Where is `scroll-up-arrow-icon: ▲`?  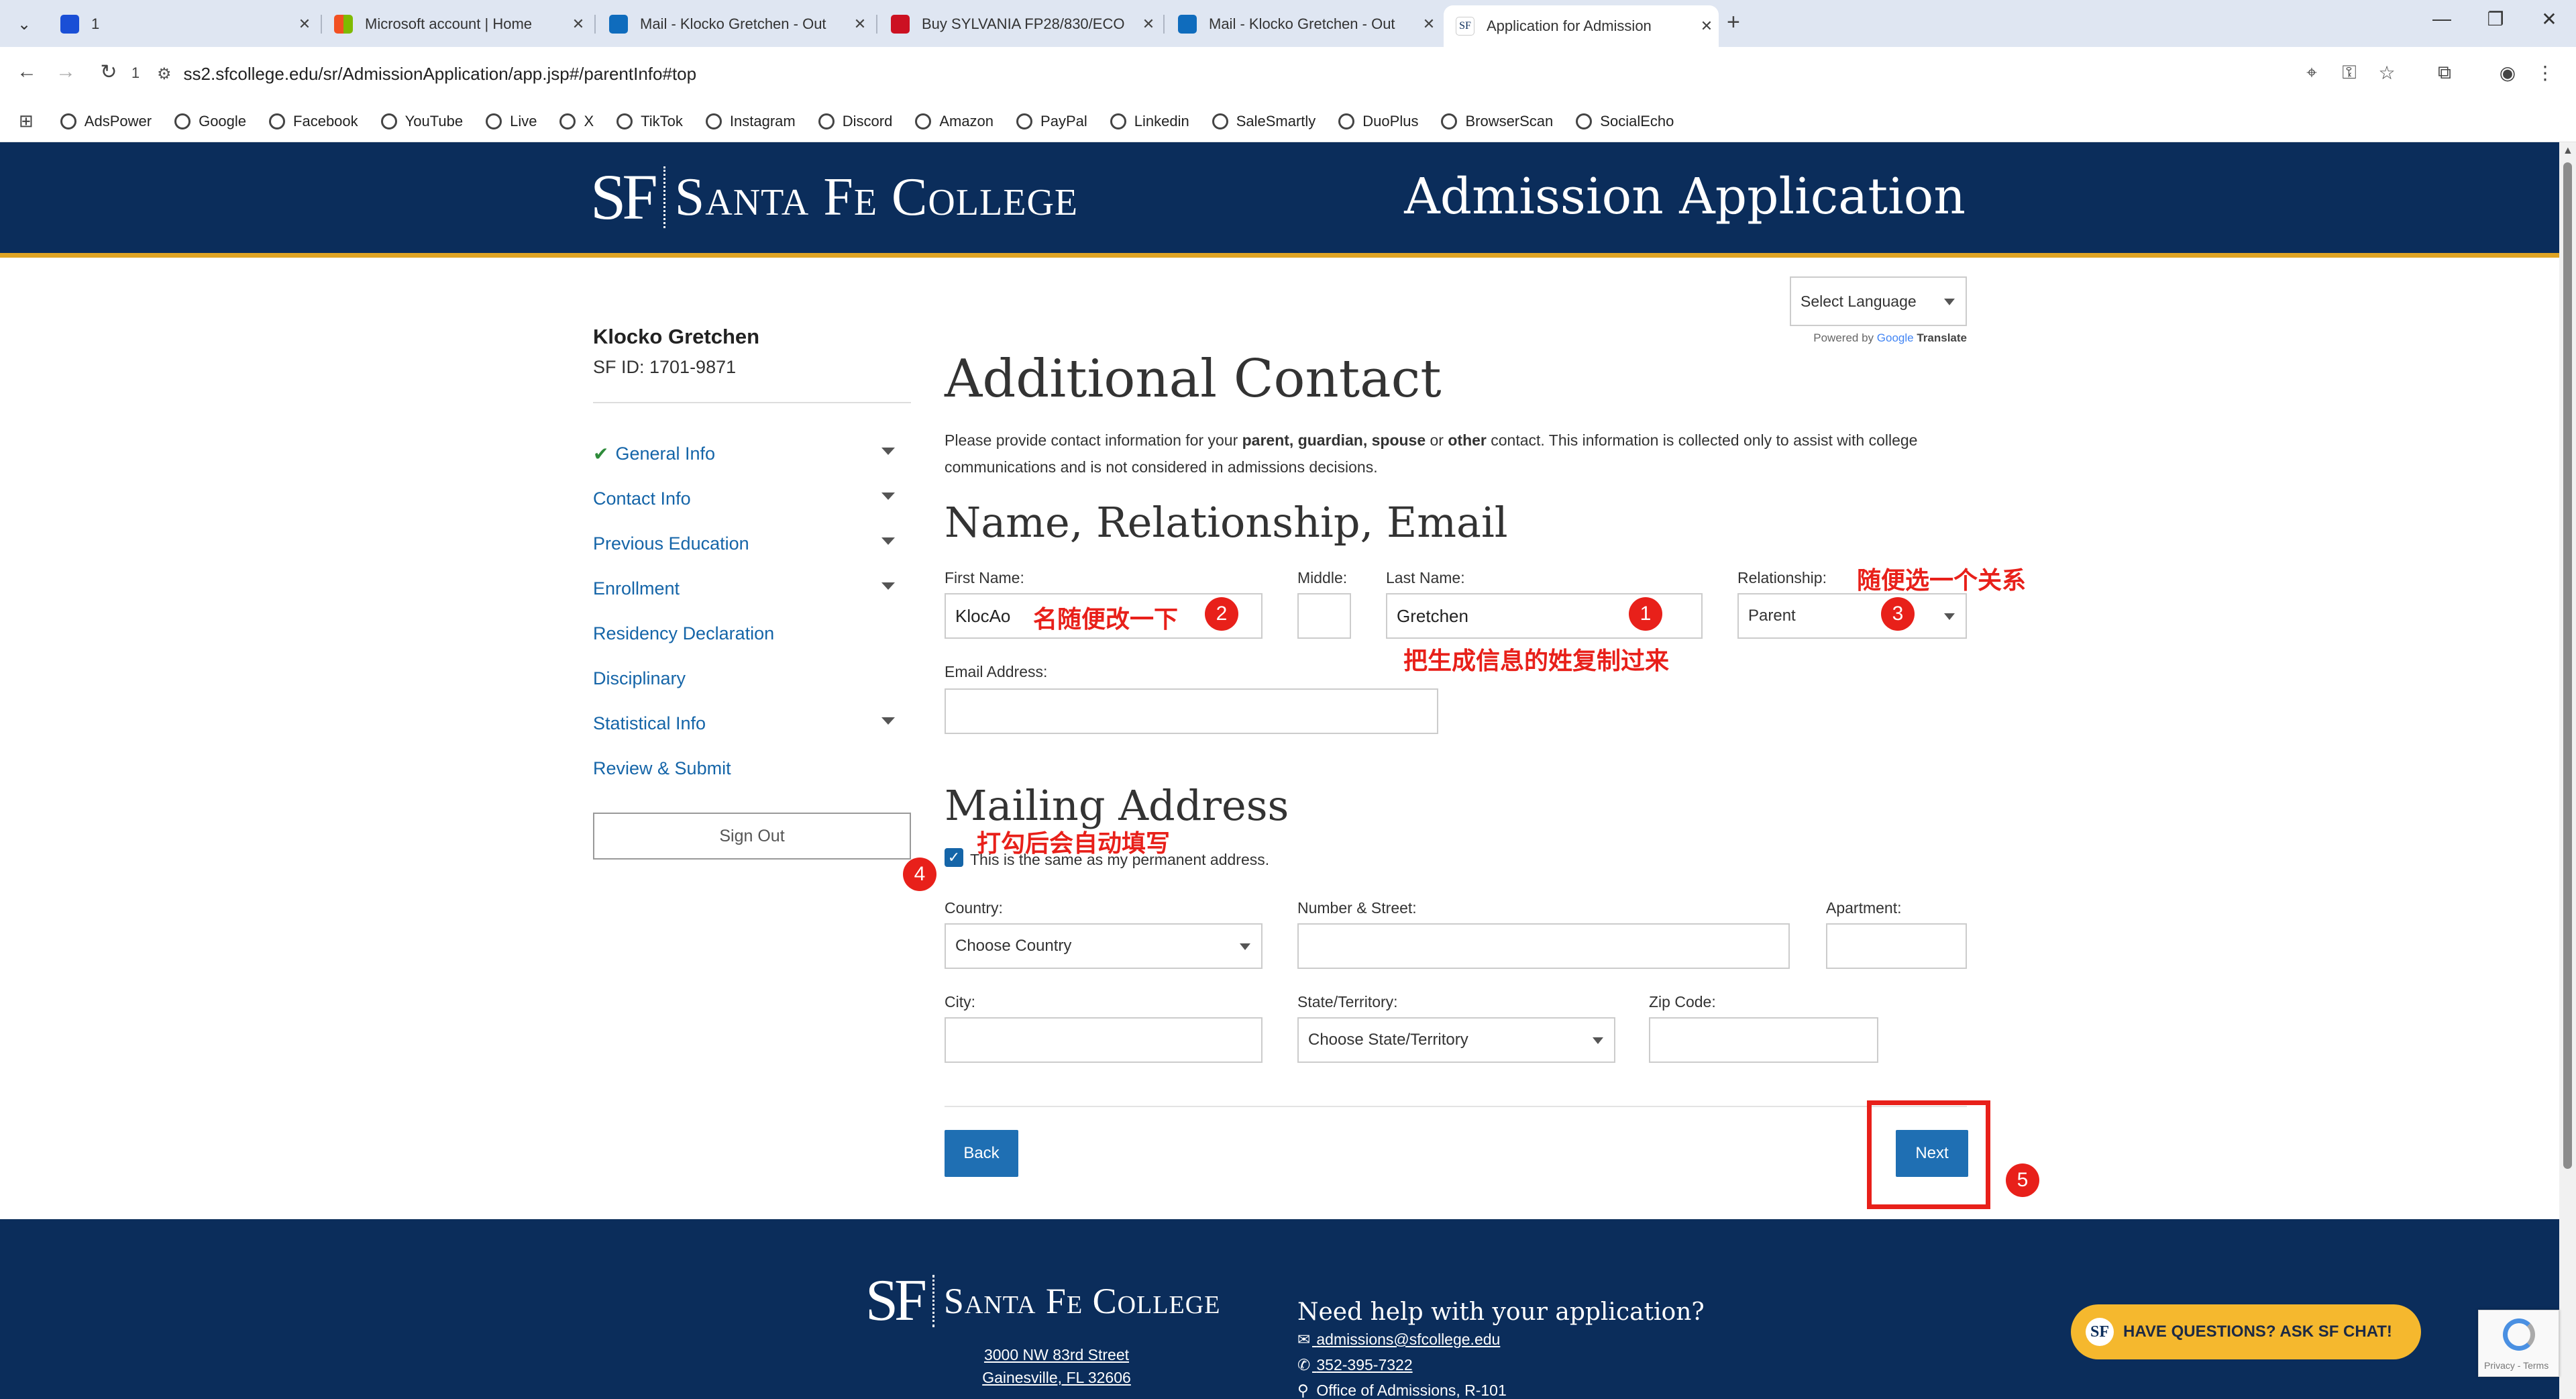
scroll-up-arrow-icon: ▲ is located at coordinates (2568, 151).